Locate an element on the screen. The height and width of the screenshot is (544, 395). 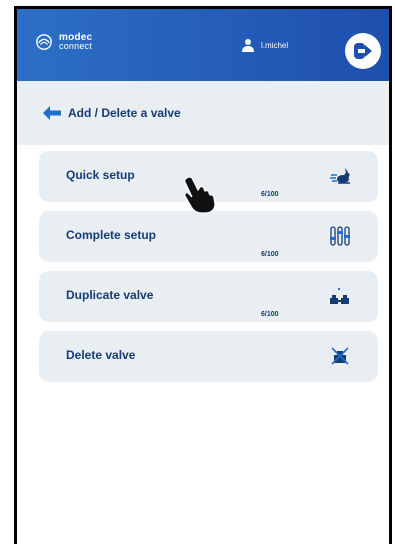
action-label: Duplicate valve is located at coordinates (110, 295).